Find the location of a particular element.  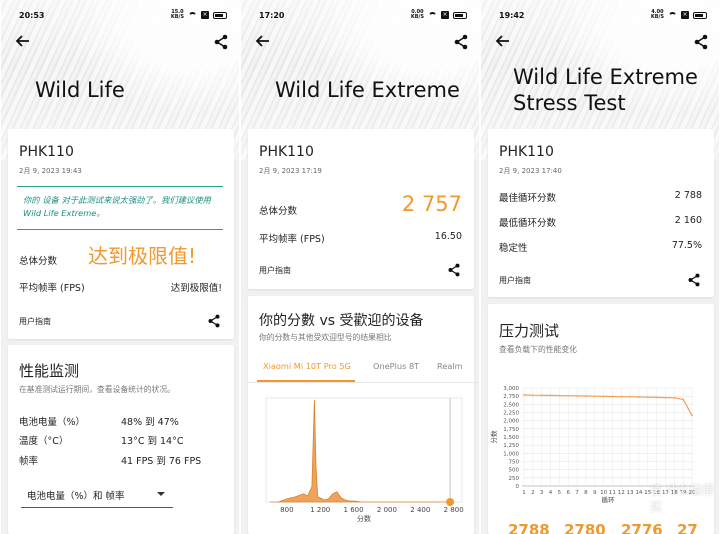

net-speed: 4.00 KB/S is located at coordinates (657, 14).